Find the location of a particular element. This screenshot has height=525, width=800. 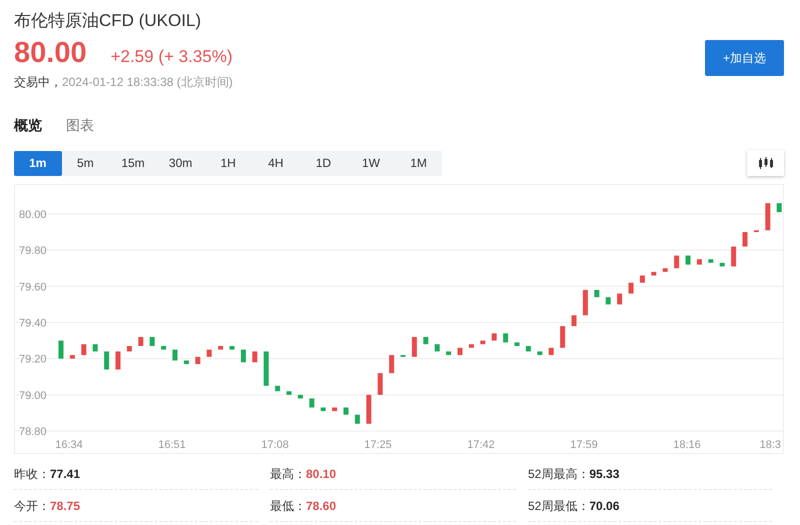

y-axis-label: 79.40 is located at coordinates (33, 324).